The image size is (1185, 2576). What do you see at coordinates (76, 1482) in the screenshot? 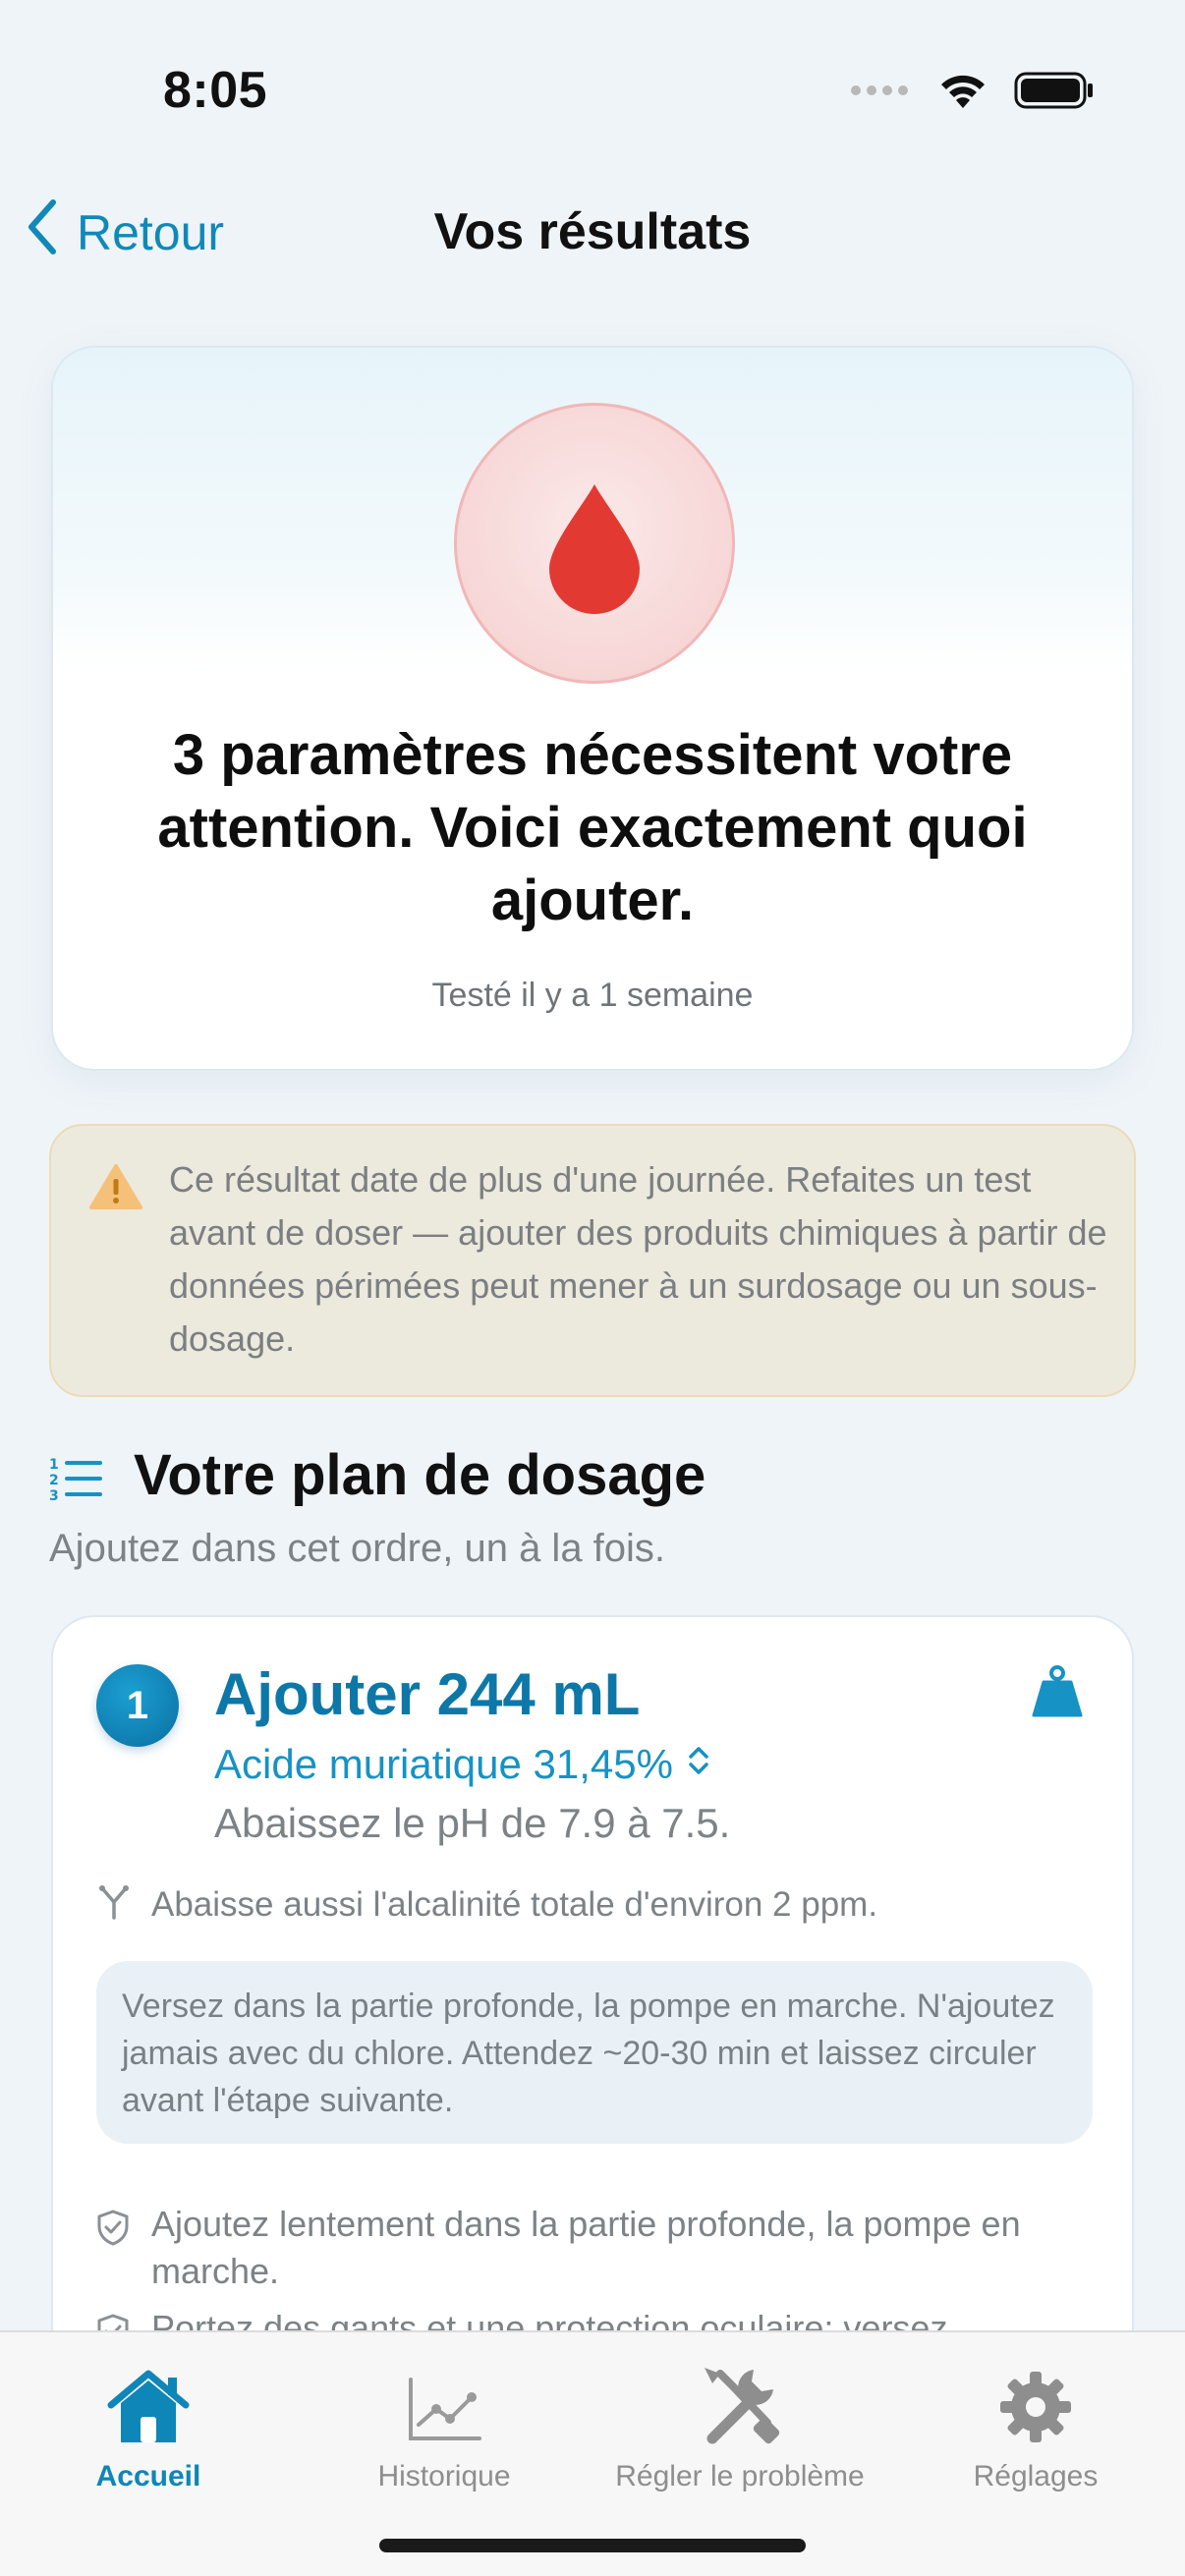
I see `numbered-list-icon: 1 2 3` at bounding box center [76, 1482].